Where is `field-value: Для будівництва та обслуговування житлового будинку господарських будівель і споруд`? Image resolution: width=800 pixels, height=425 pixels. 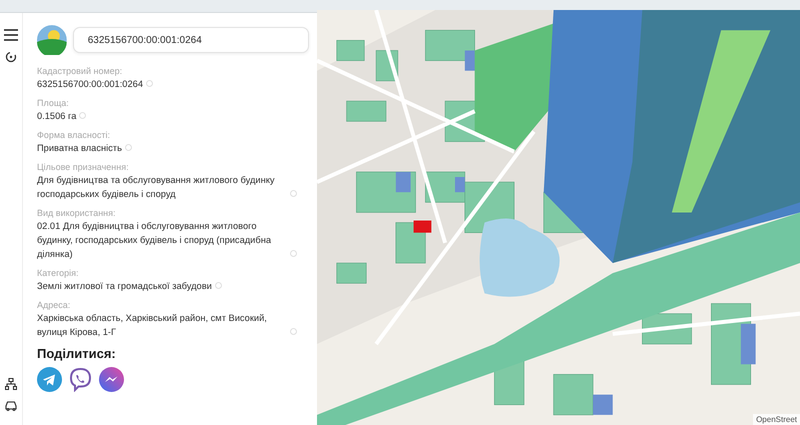 field-value: Для будівництва та обслуговування житлового будинку господарських будівель і споруд is located at coordinates (156, 187).